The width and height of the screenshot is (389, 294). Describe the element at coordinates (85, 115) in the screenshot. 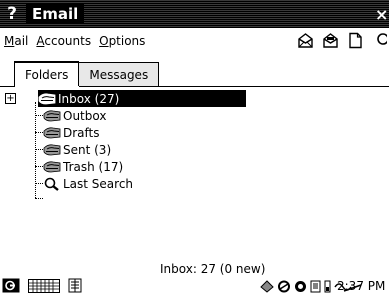

I see `folder-label: Outbox` at that location.